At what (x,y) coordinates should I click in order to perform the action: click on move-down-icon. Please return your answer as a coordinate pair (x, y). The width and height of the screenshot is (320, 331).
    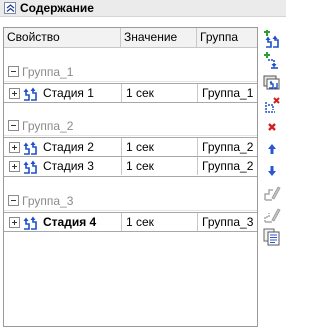
    Looking at the image, I should click on (272, 171).